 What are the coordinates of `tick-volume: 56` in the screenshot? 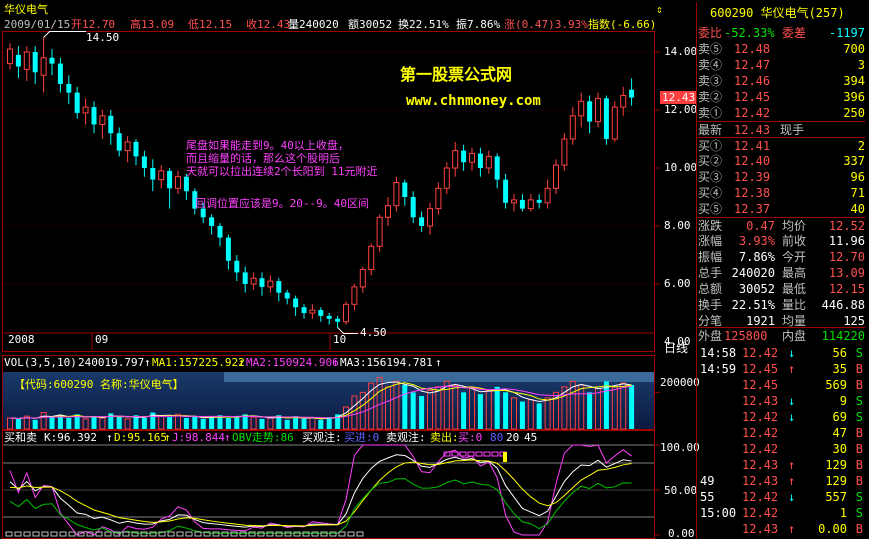 It's located at (839, 353).